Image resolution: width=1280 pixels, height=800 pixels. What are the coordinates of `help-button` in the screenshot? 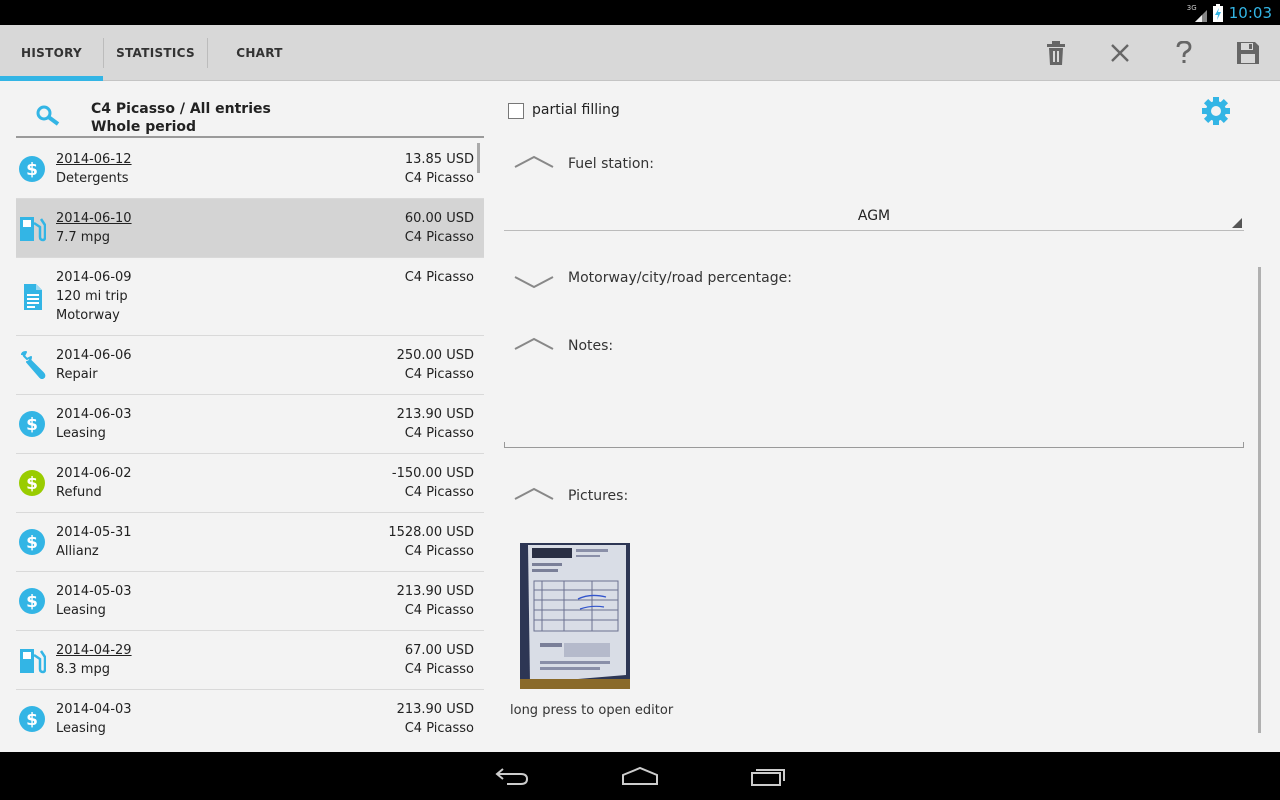 It's located at (1184, 53).